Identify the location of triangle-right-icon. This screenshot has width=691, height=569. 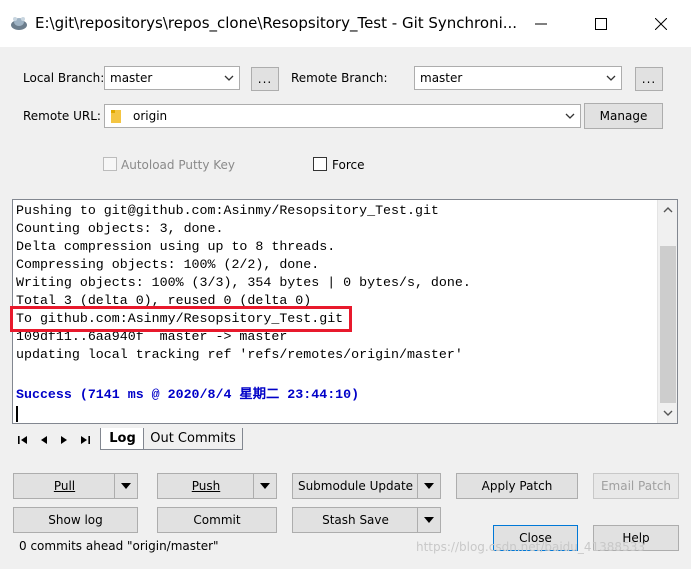
(64, 440).